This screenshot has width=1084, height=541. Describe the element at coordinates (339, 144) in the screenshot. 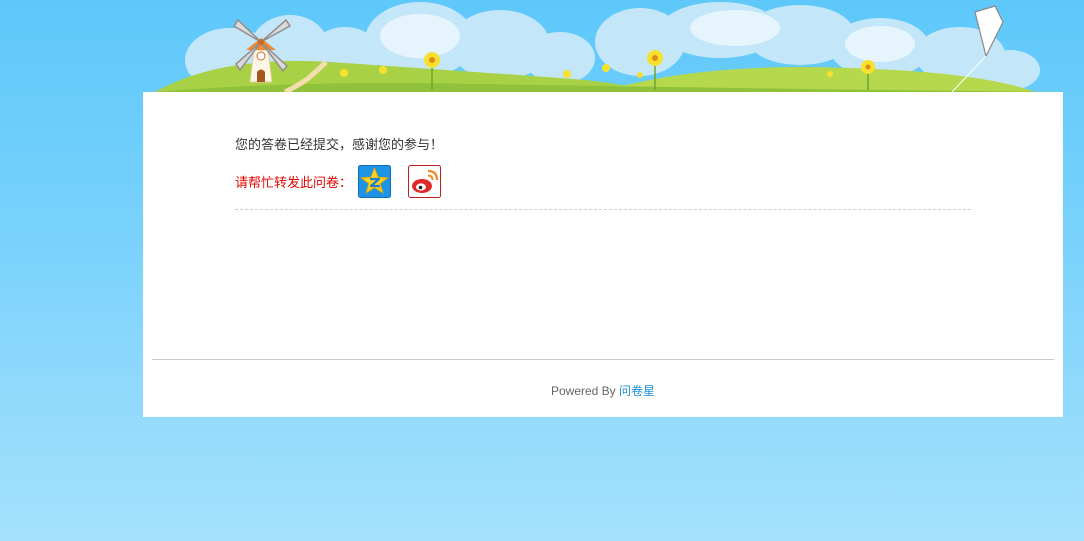

I see `submission-message: 您的答卷已经提交，感谢您的参与！` at that location.